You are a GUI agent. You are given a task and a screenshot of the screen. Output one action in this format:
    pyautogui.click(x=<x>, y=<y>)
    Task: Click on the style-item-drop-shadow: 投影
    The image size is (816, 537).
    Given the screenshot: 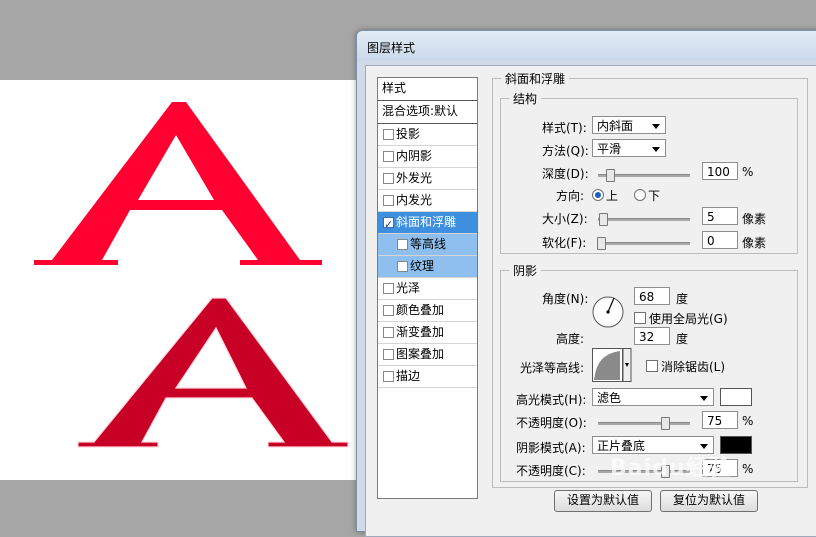 What is the action you would take?
    pyautogui.click(x=427, y=135)
    